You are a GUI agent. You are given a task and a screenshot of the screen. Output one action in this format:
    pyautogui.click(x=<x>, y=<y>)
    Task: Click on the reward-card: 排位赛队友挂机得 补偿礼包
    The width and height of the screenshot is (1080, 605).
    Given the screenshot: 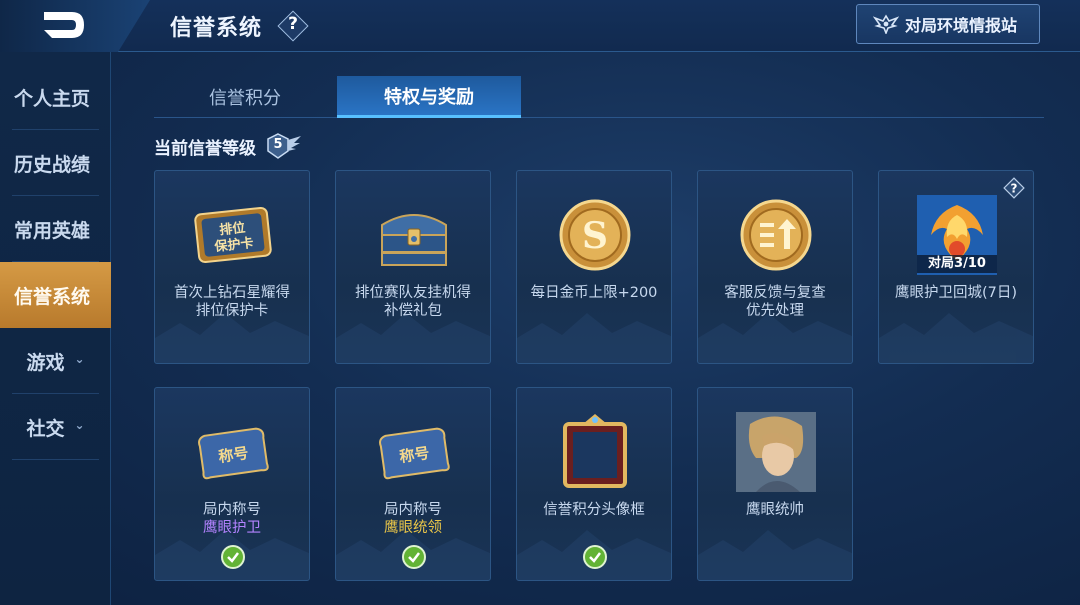 What is the action you would take?
    pyautogui.click(x=413, y=267)
    